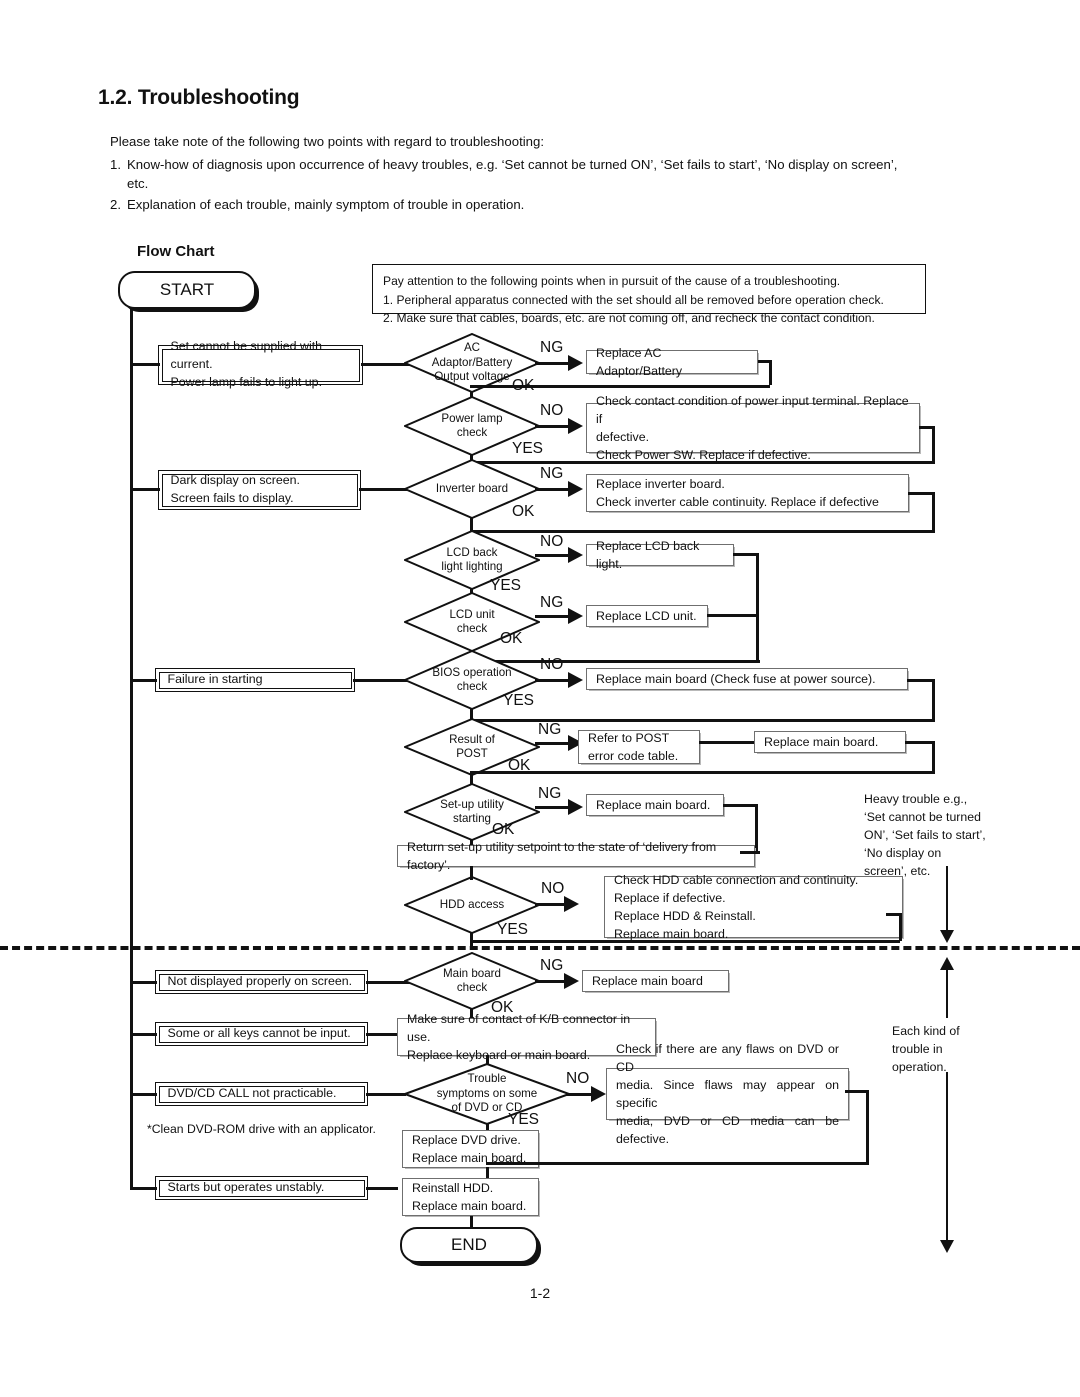 This screenshot has width=1080, height=1397. What do you see at coordinates (528, 448) in the screenshot?
I see `branch-label-lamp-yes: YES` at bounding box center [528, 448].